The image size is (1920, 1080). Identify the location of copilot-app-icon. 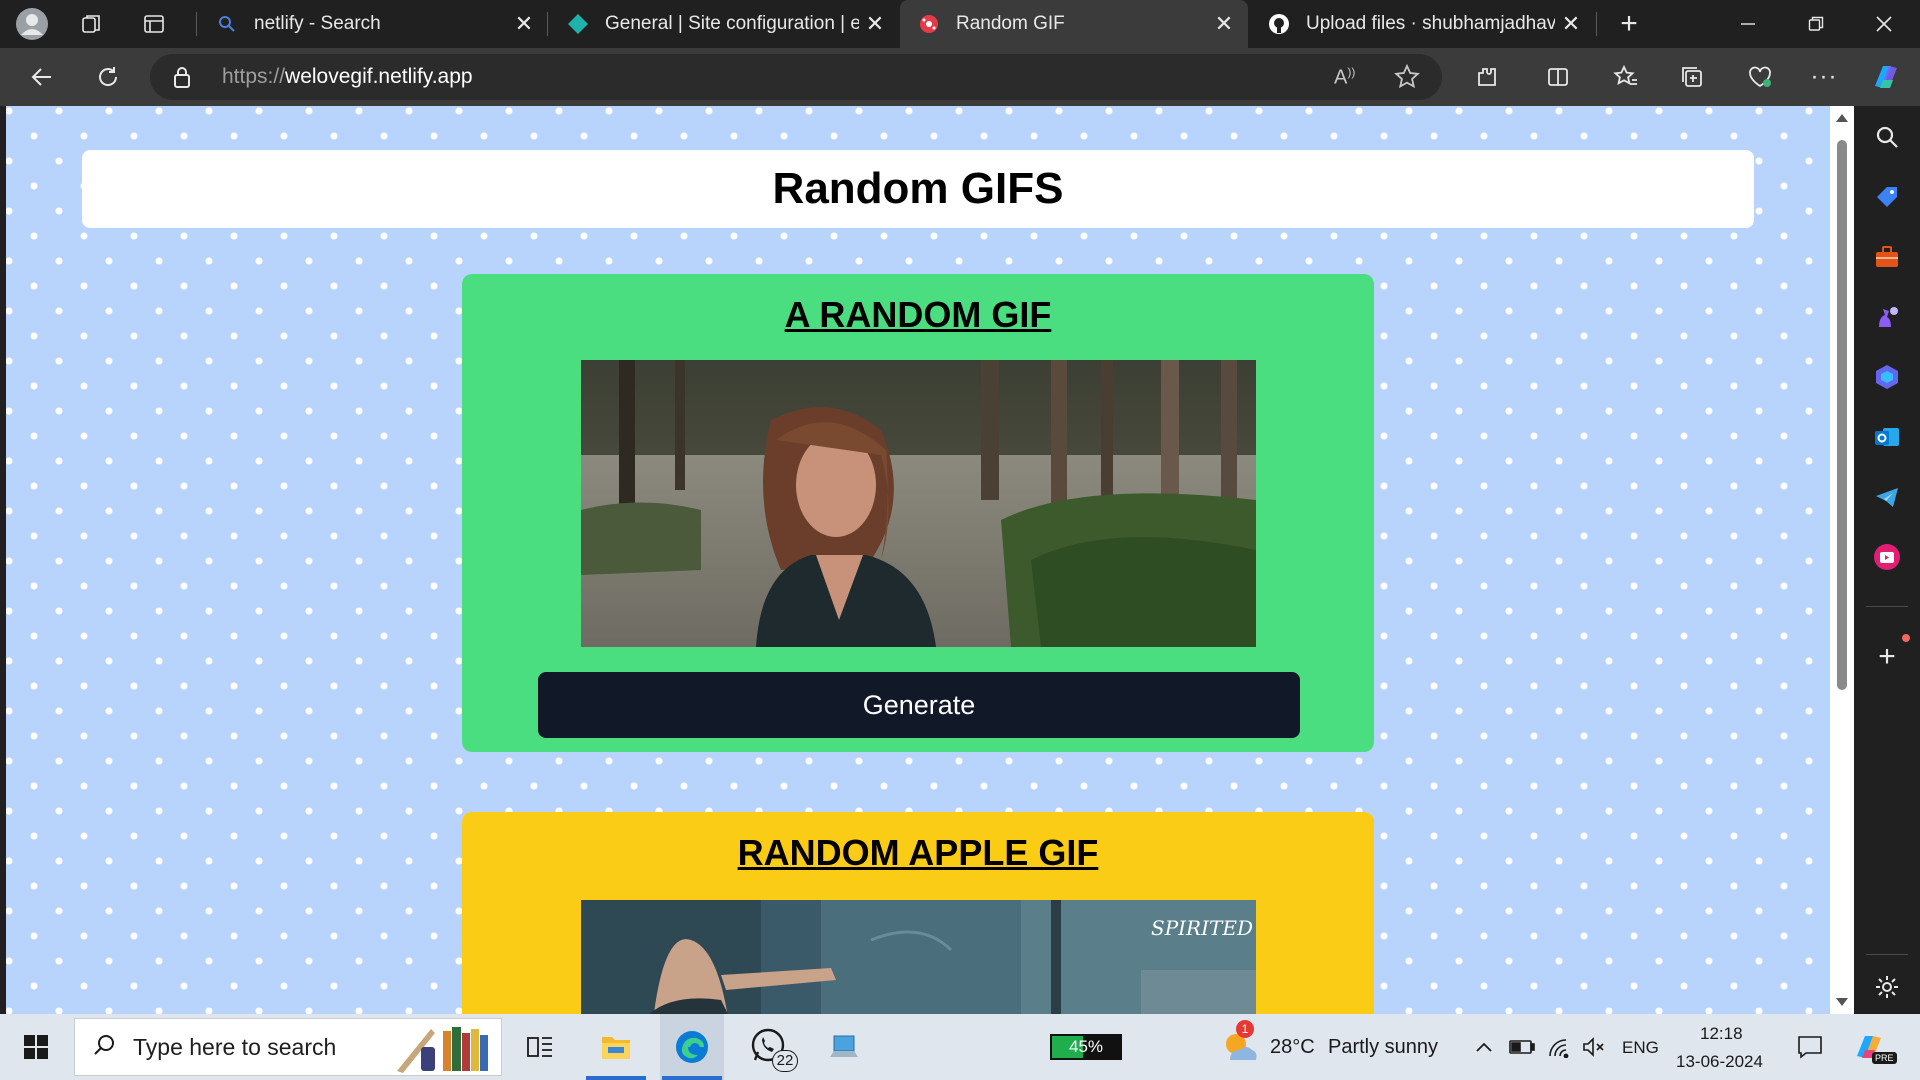
(1887, 377).